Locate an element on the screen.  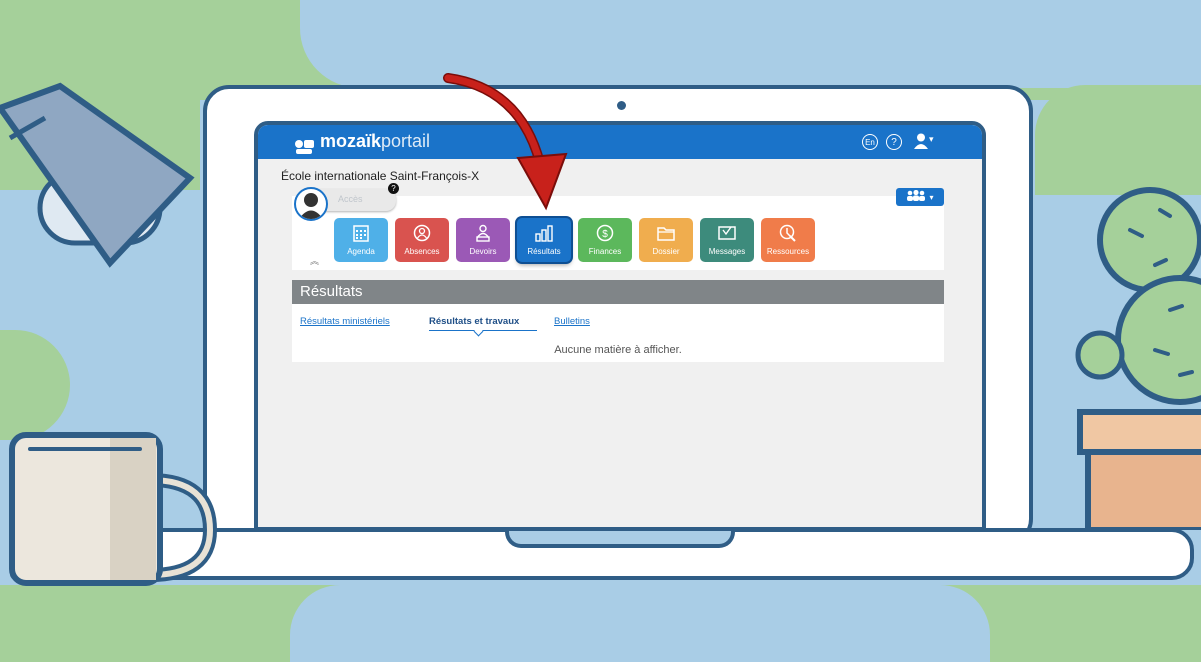
laptop-trackpad-notch is located at coordinates (620, 538).